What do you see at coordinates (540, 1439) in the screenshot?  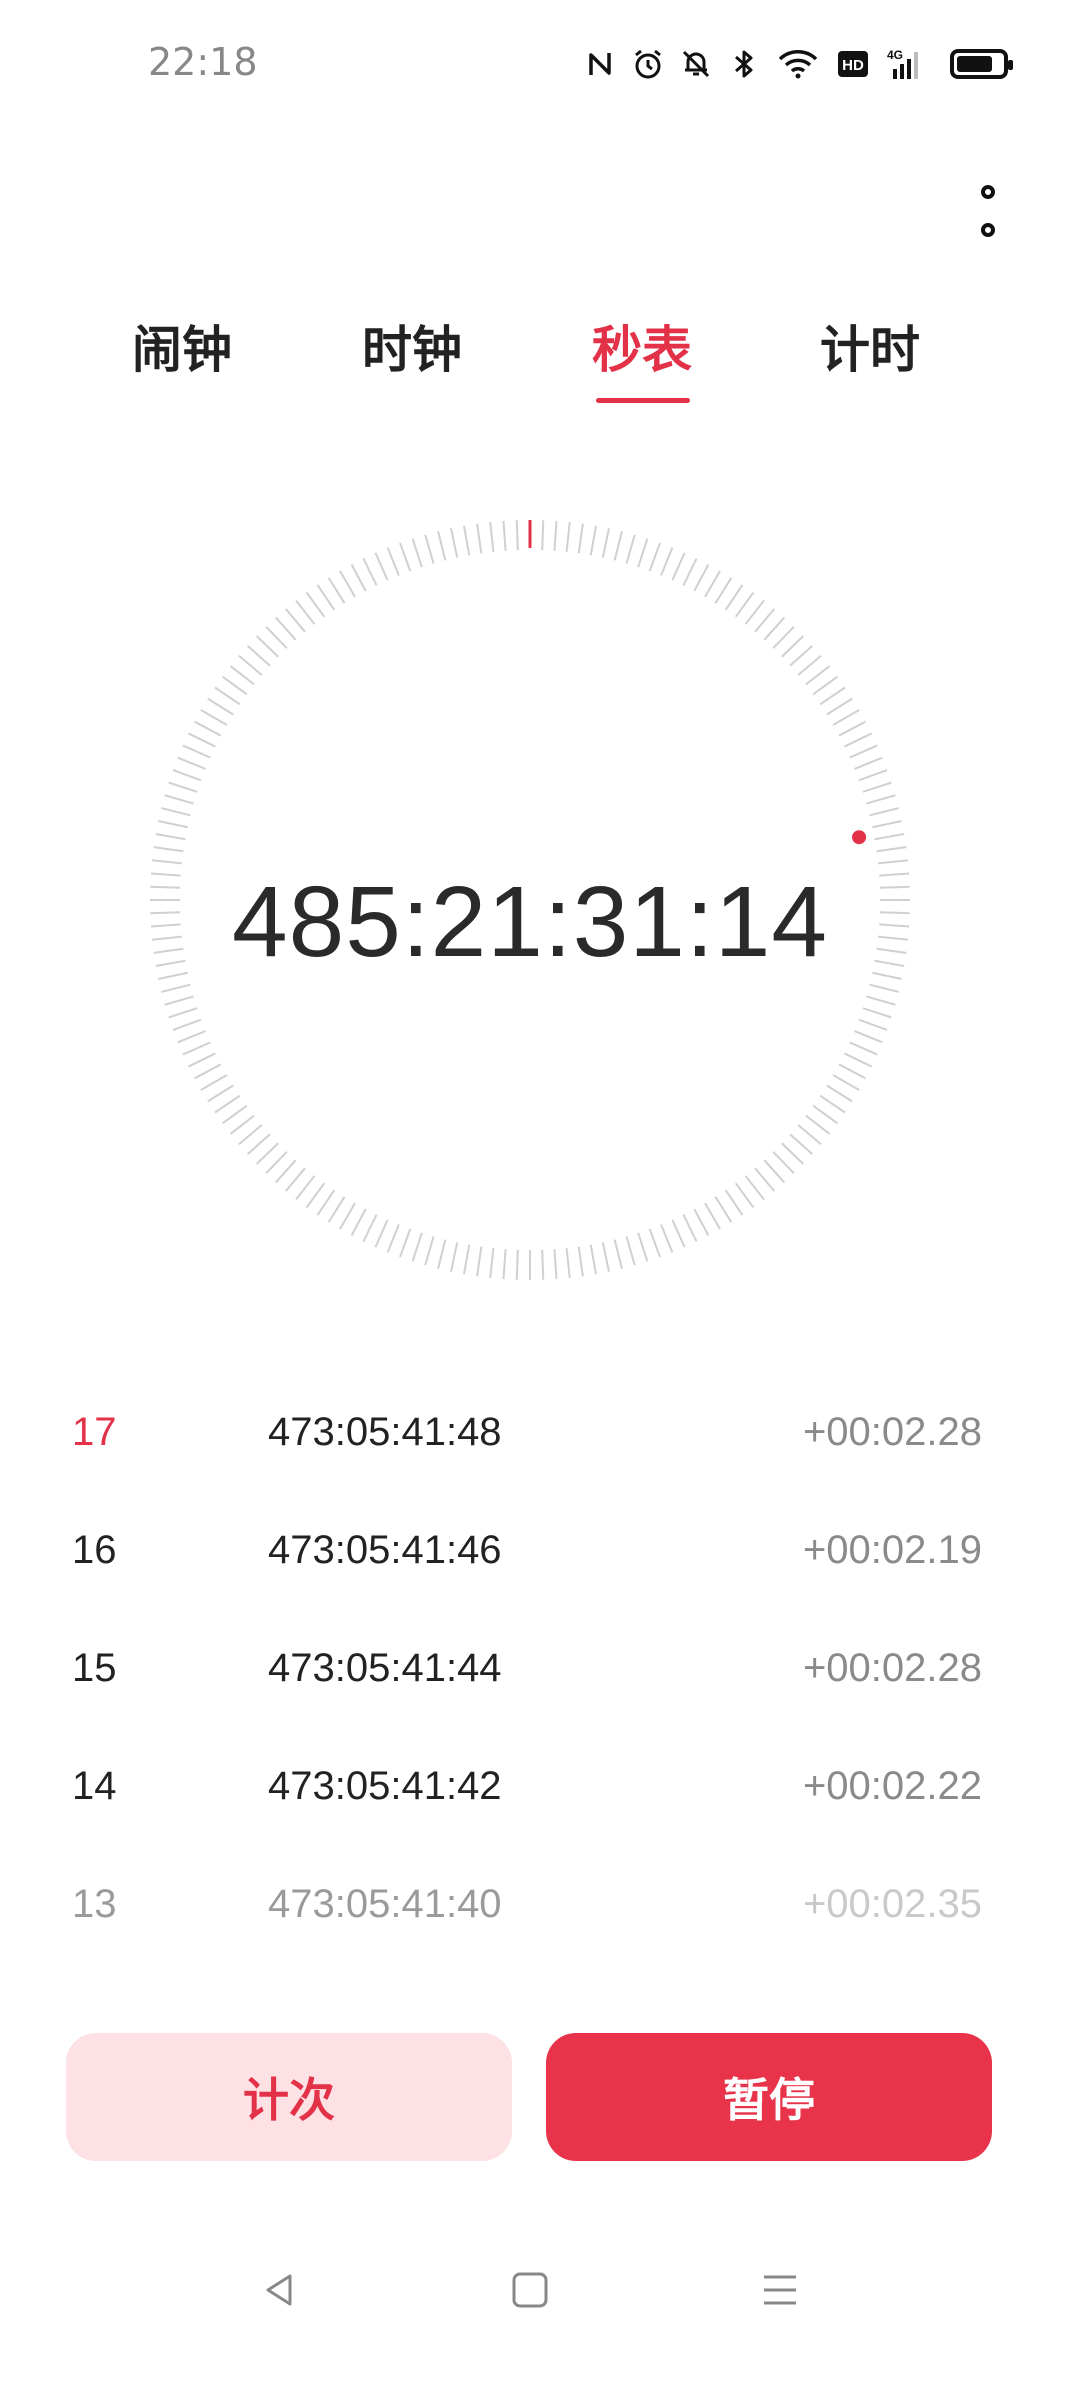 I see `lap-row: 17 473:05:41:48 +00:02.28` at bounding box center [540, 1439].